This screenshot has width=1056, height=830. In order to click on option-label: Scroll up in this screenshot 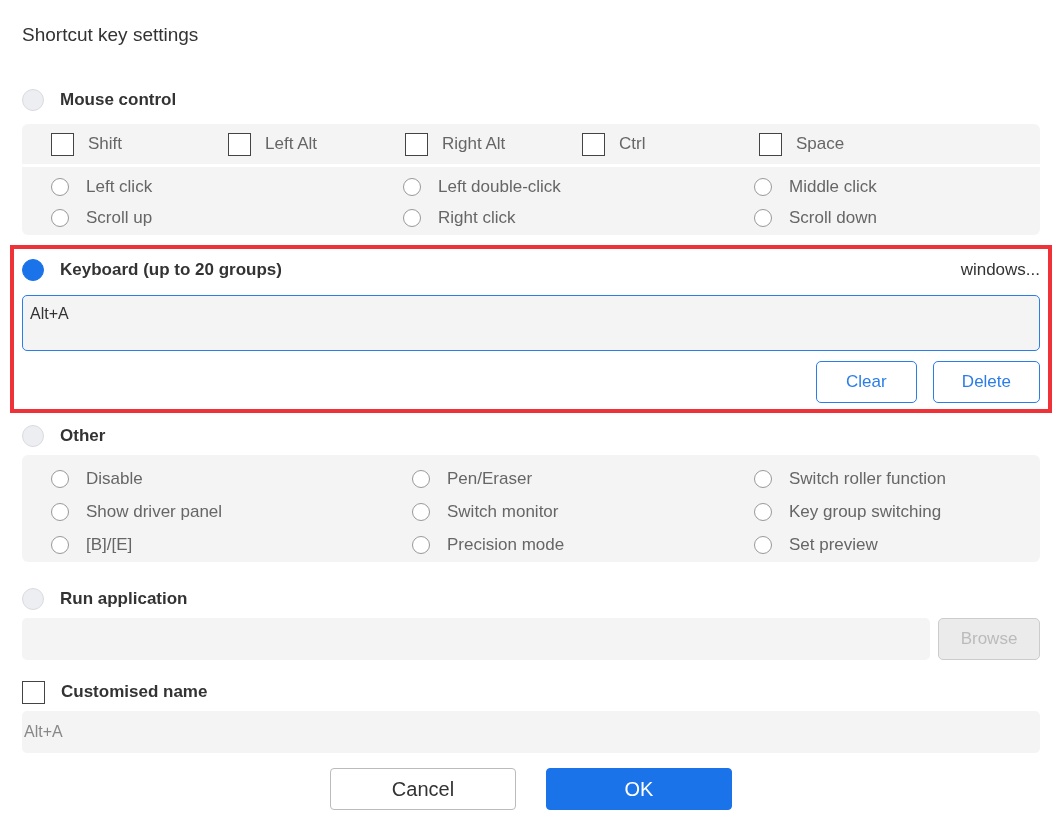, I will do `click(119, 218)`.